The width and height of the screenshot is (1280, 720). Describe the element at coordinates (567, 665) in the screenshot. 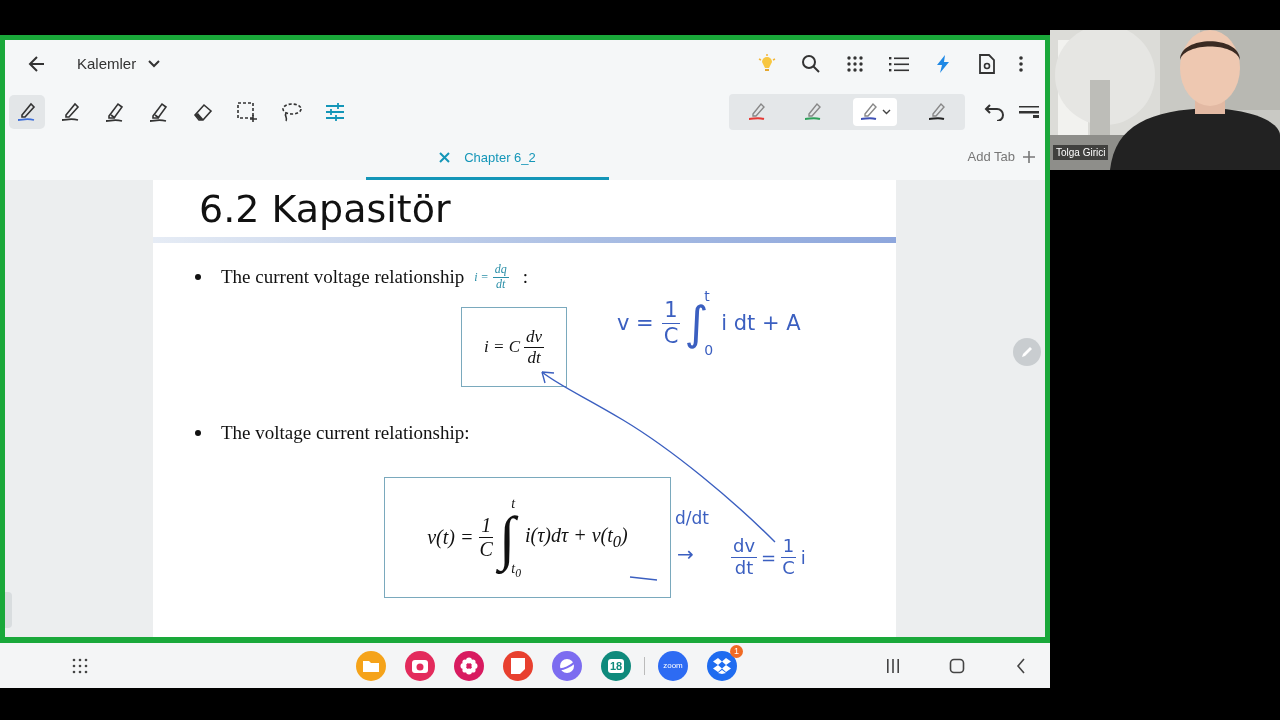

I see `planet-app-icon` at that location.